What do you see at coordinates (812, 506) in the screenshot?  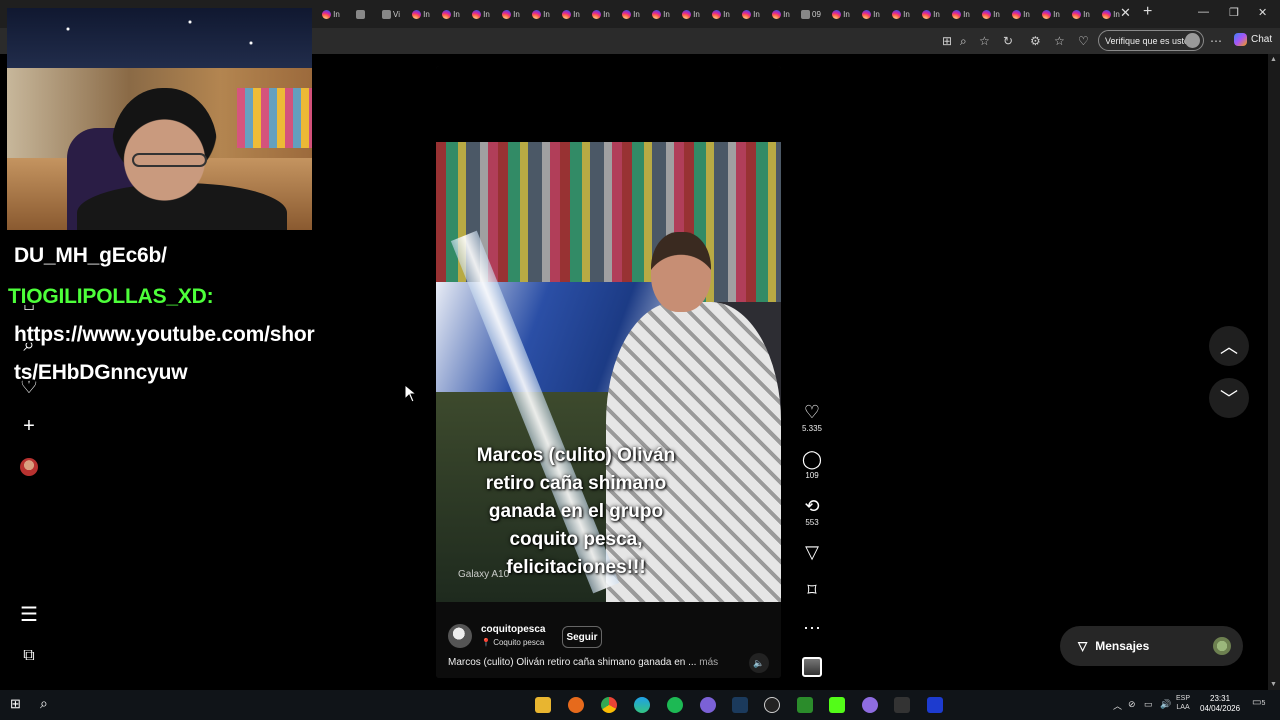 I see `repost-icon: ⟲` at bounding box center [812, 506].